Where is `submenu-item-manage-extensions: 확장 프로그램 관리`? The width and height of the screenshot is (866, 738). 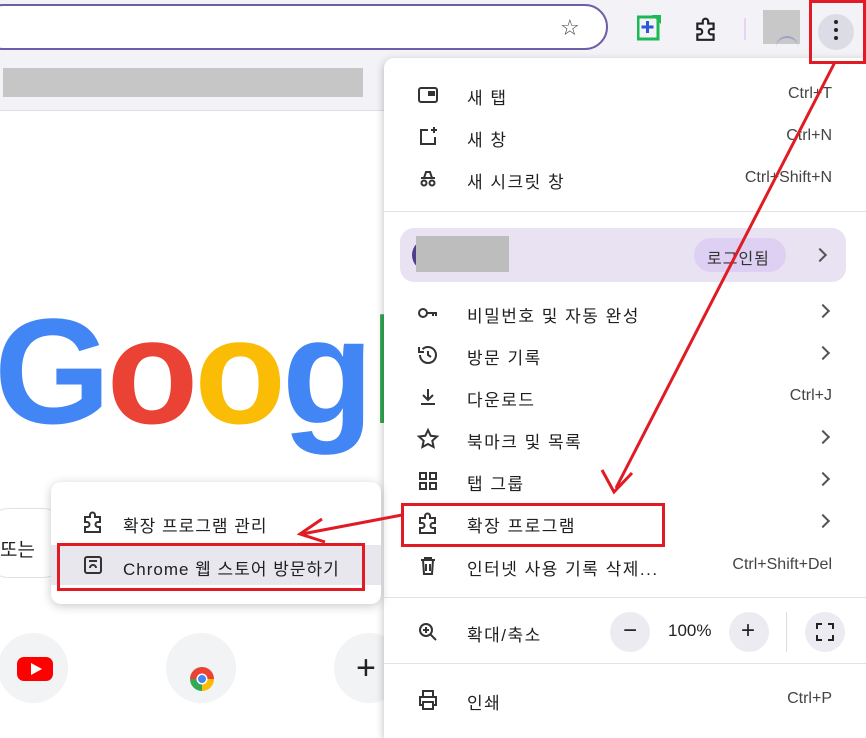 submenu-item-manage-extensions: 확장 프로그램 관리 is located at coordinates (216, 522).